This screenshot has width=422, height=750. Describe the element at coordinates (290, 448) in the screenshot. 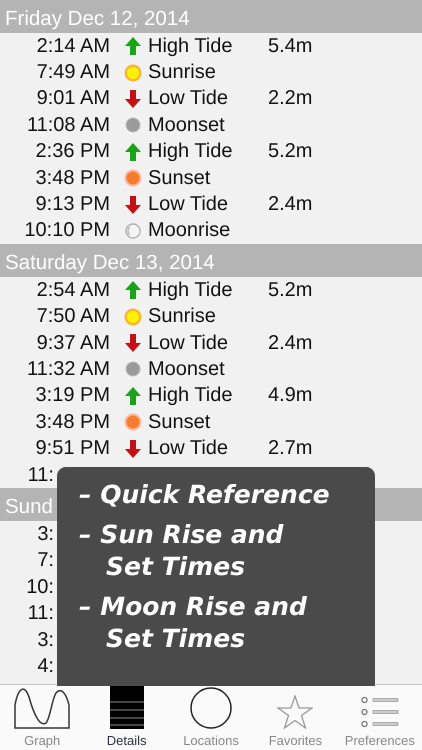

I see `event-height: 2.7m` at that location.